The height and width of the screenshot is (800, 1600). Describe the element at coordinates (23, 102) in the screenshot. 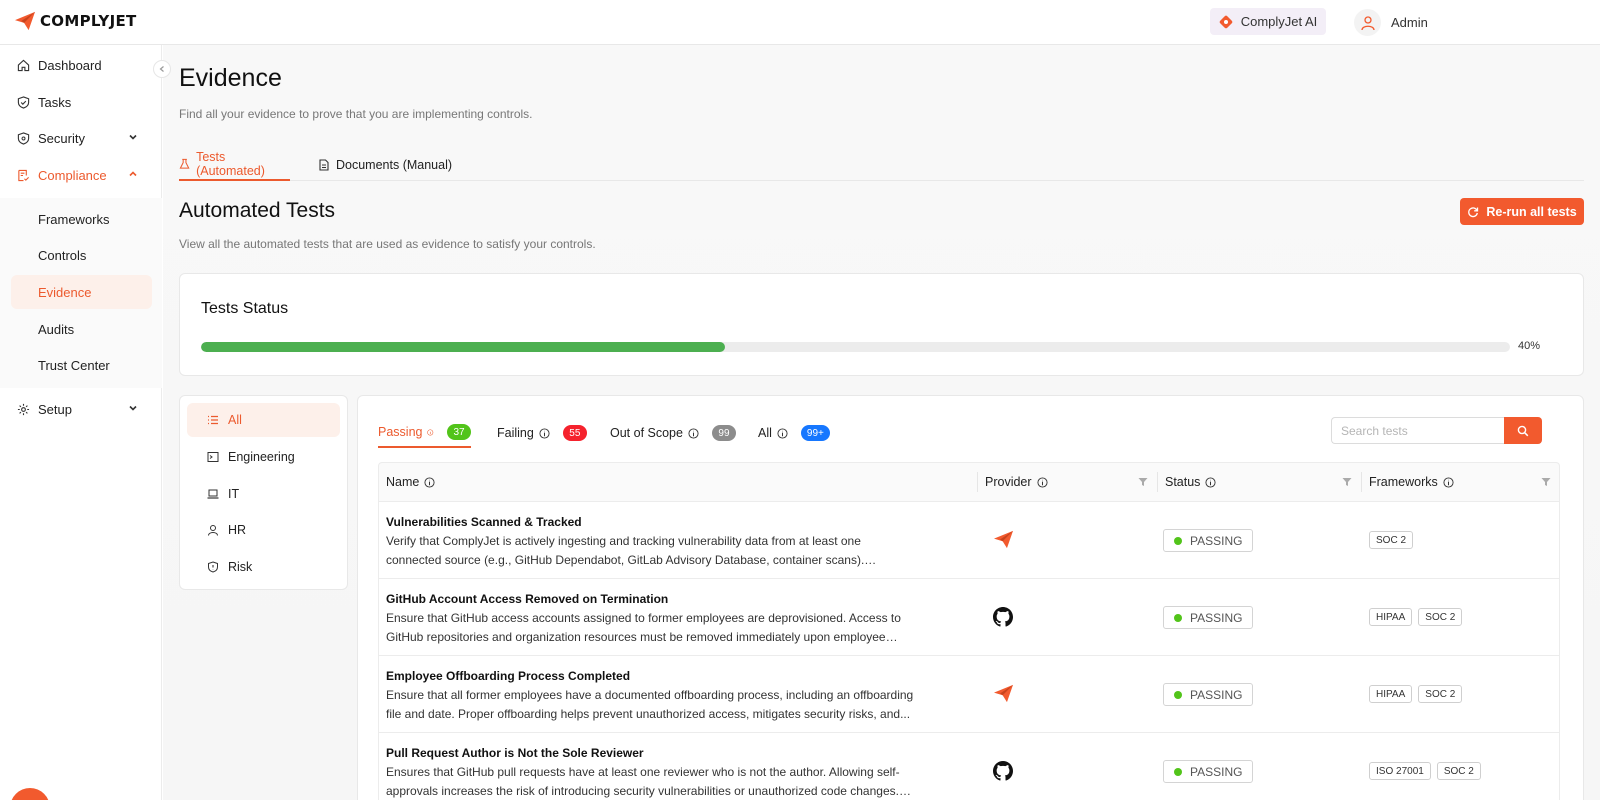

I see `shield-check-icon` at that location.